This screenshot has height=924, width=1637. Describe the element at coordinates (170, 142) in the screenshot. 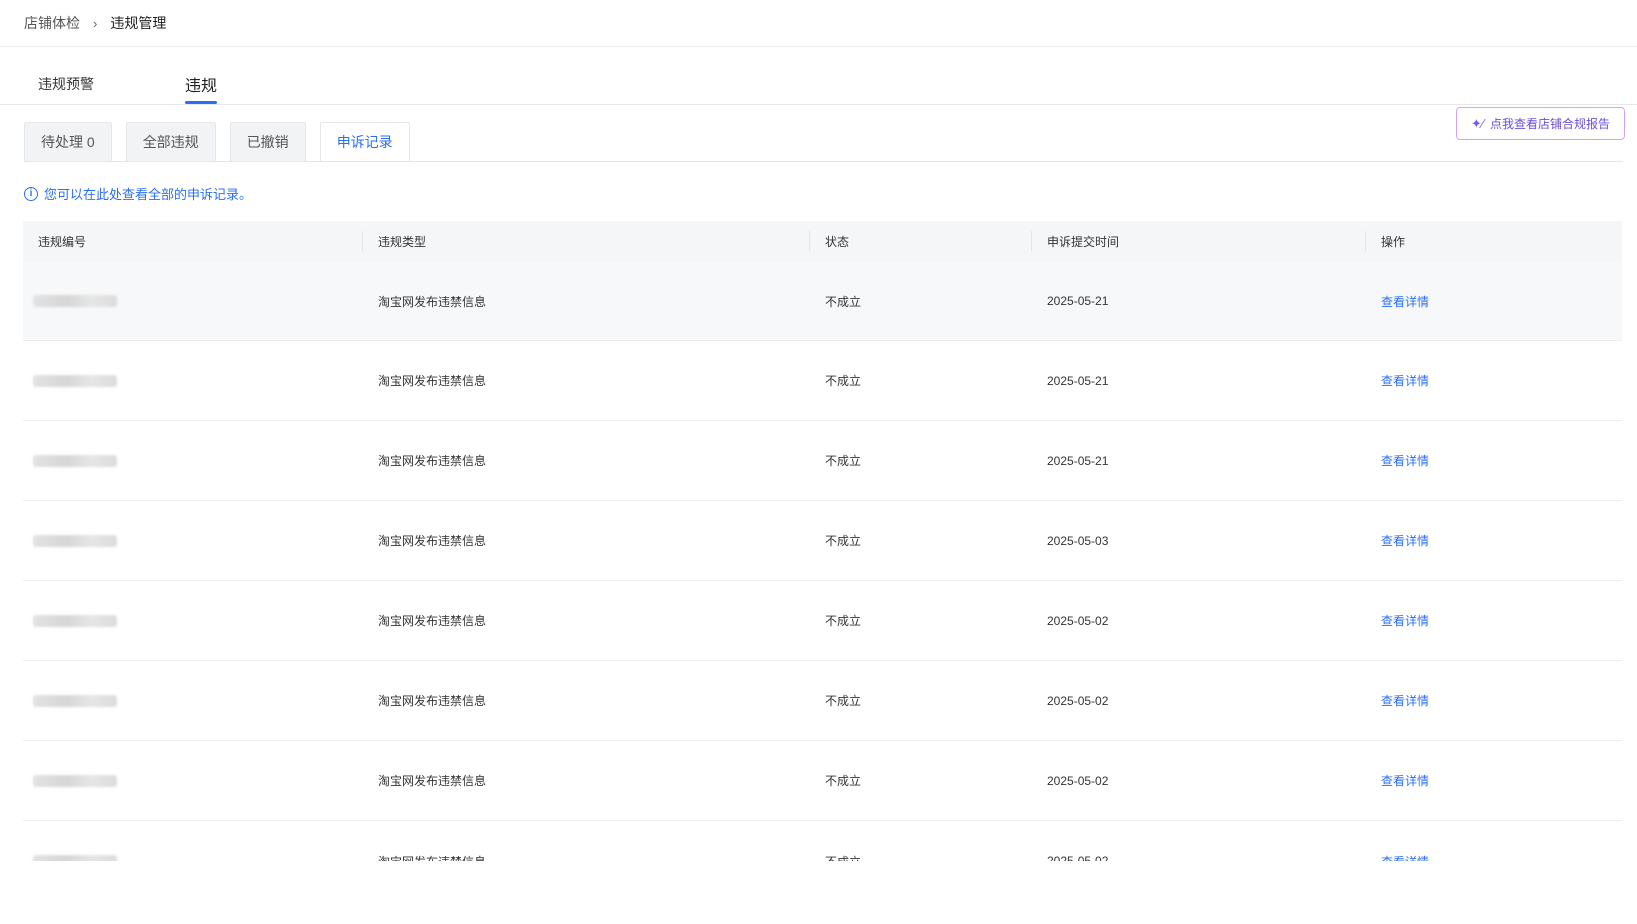

I see `subtab-all-violations: 全部违规` at that location.